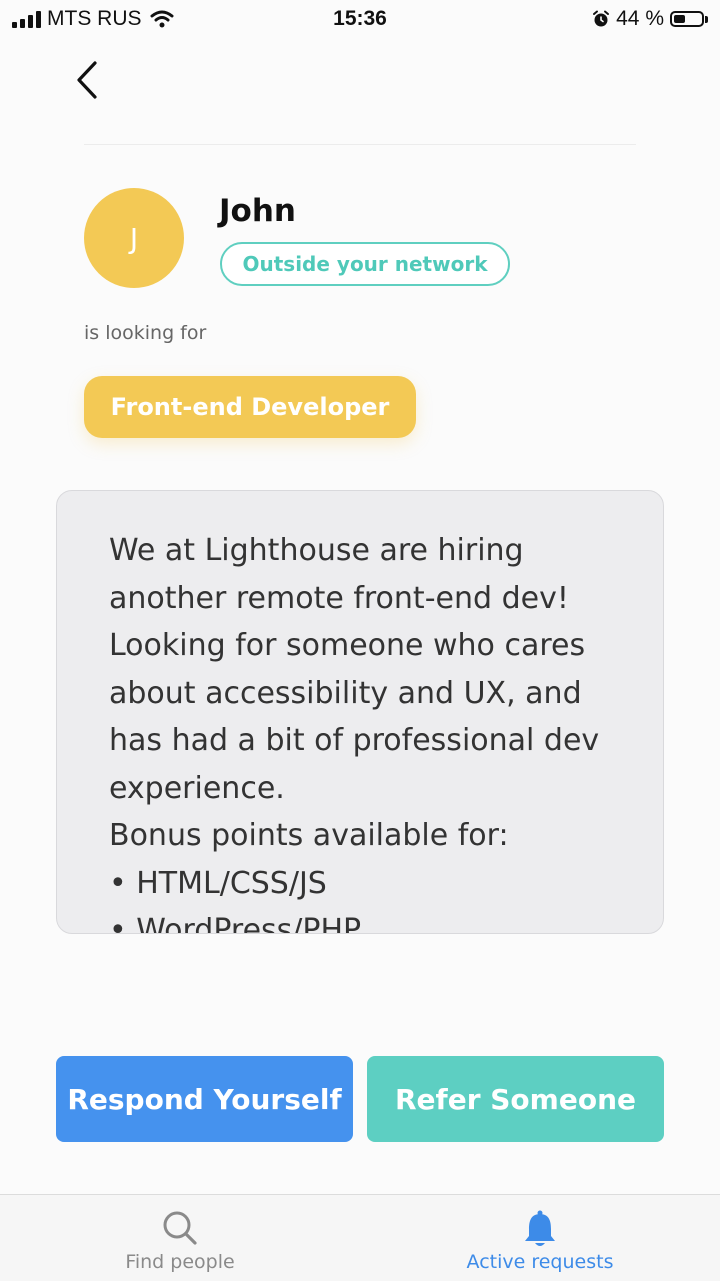 The image size is (720, 1281). I want to click on status-bar: MTS RUS 15:36 44 %, so click(360, 19).